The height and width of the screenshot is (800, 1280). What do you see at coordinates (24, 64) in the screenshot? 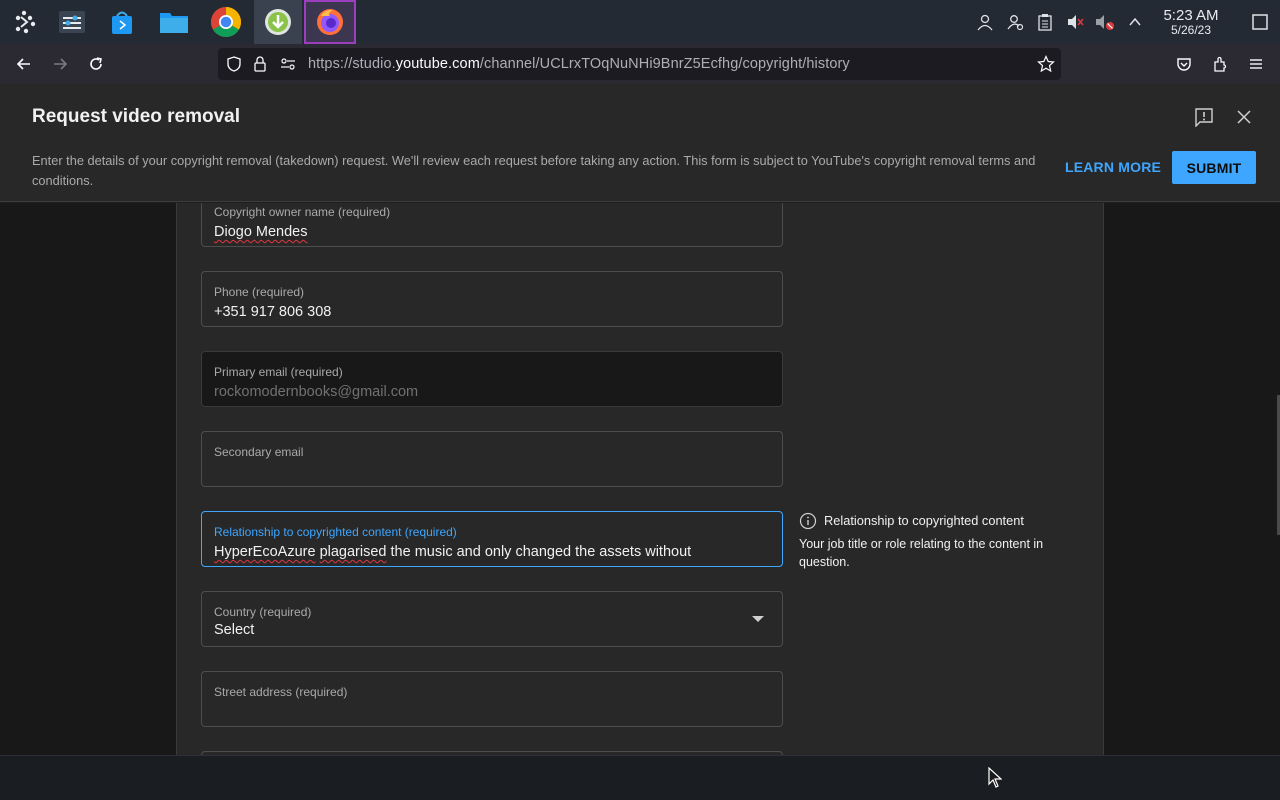
I see `back-icon` at bounding box center [24, 64].